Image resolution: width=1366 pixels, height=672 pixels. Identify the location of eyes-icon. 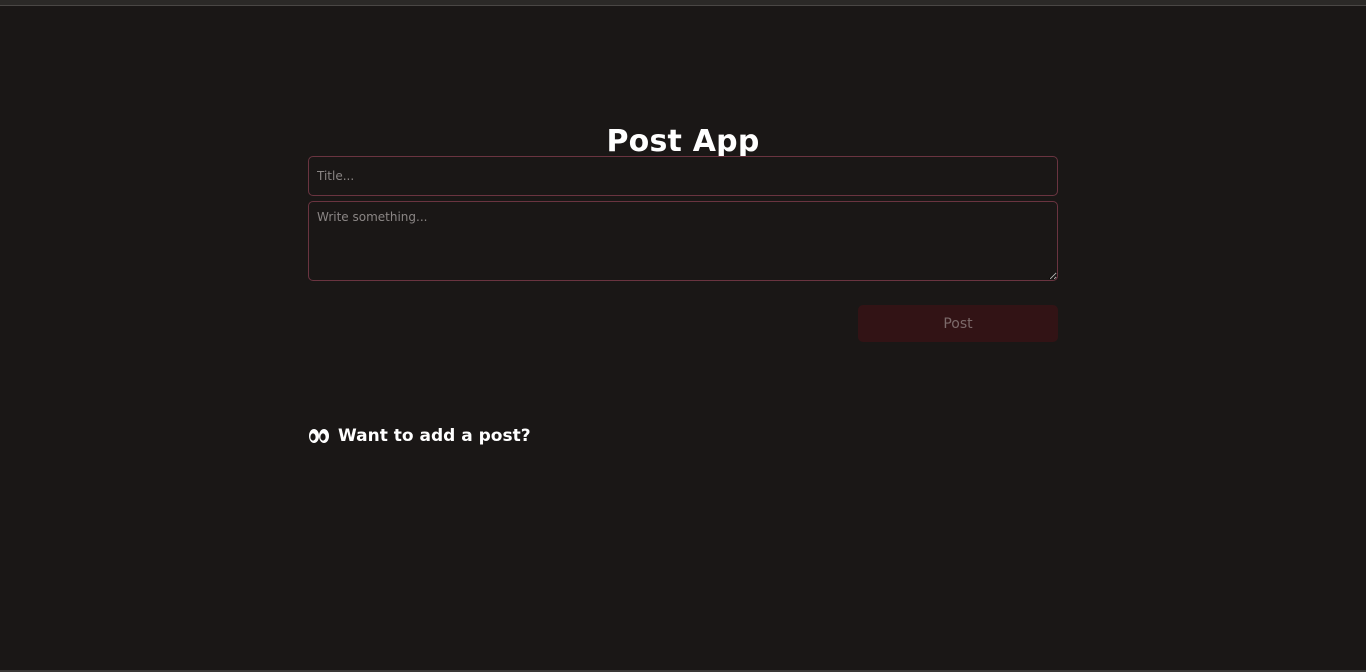
(320, 436).